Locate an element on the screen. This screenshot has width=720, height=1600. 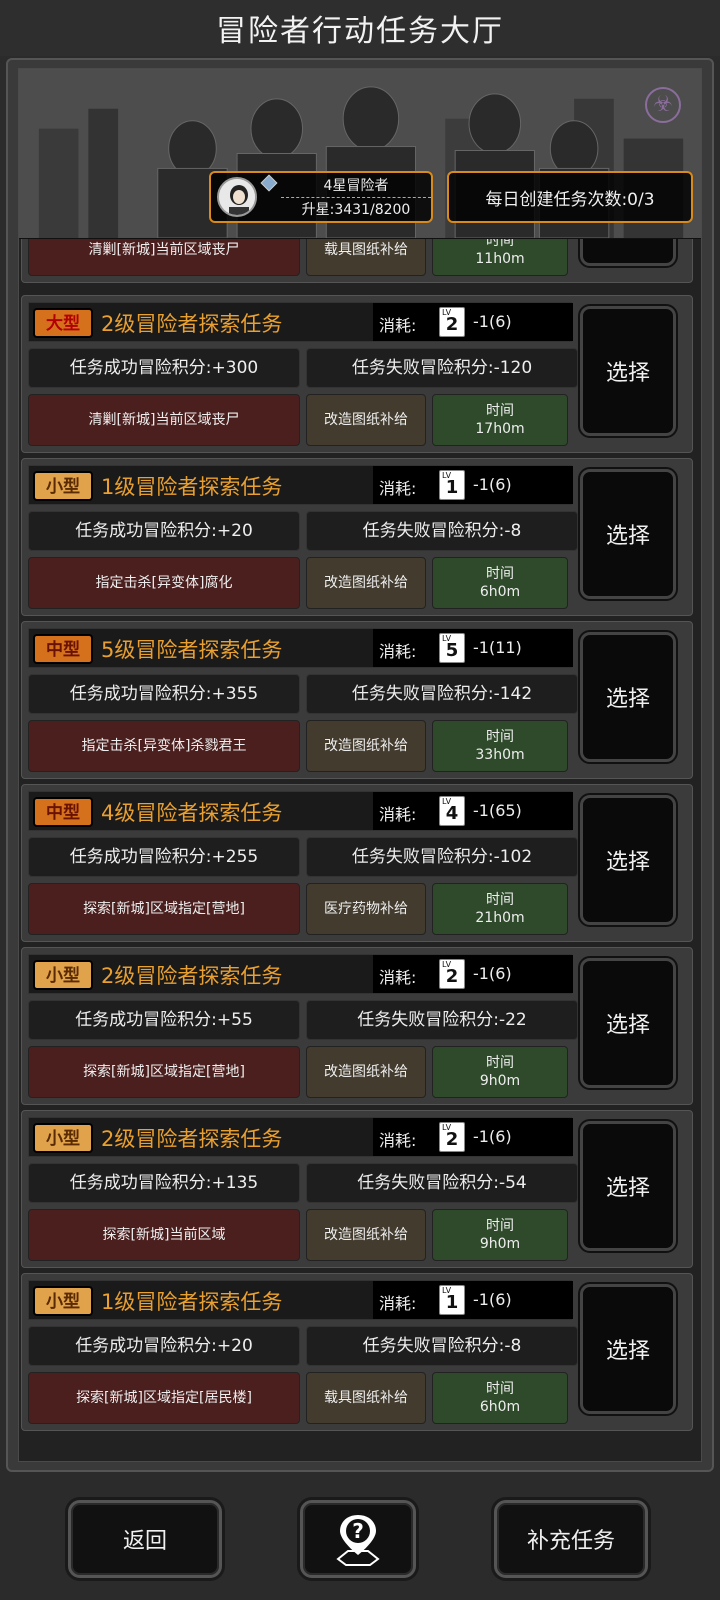
level-card-icon: LV 5 is located at coordinates (452, 648).